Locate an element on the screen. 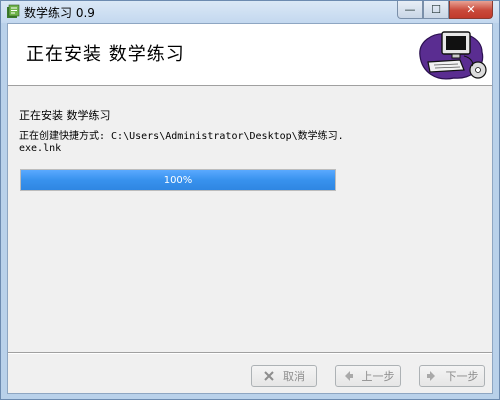  cancel-button: 取消 is located at coordinates (284, 376).